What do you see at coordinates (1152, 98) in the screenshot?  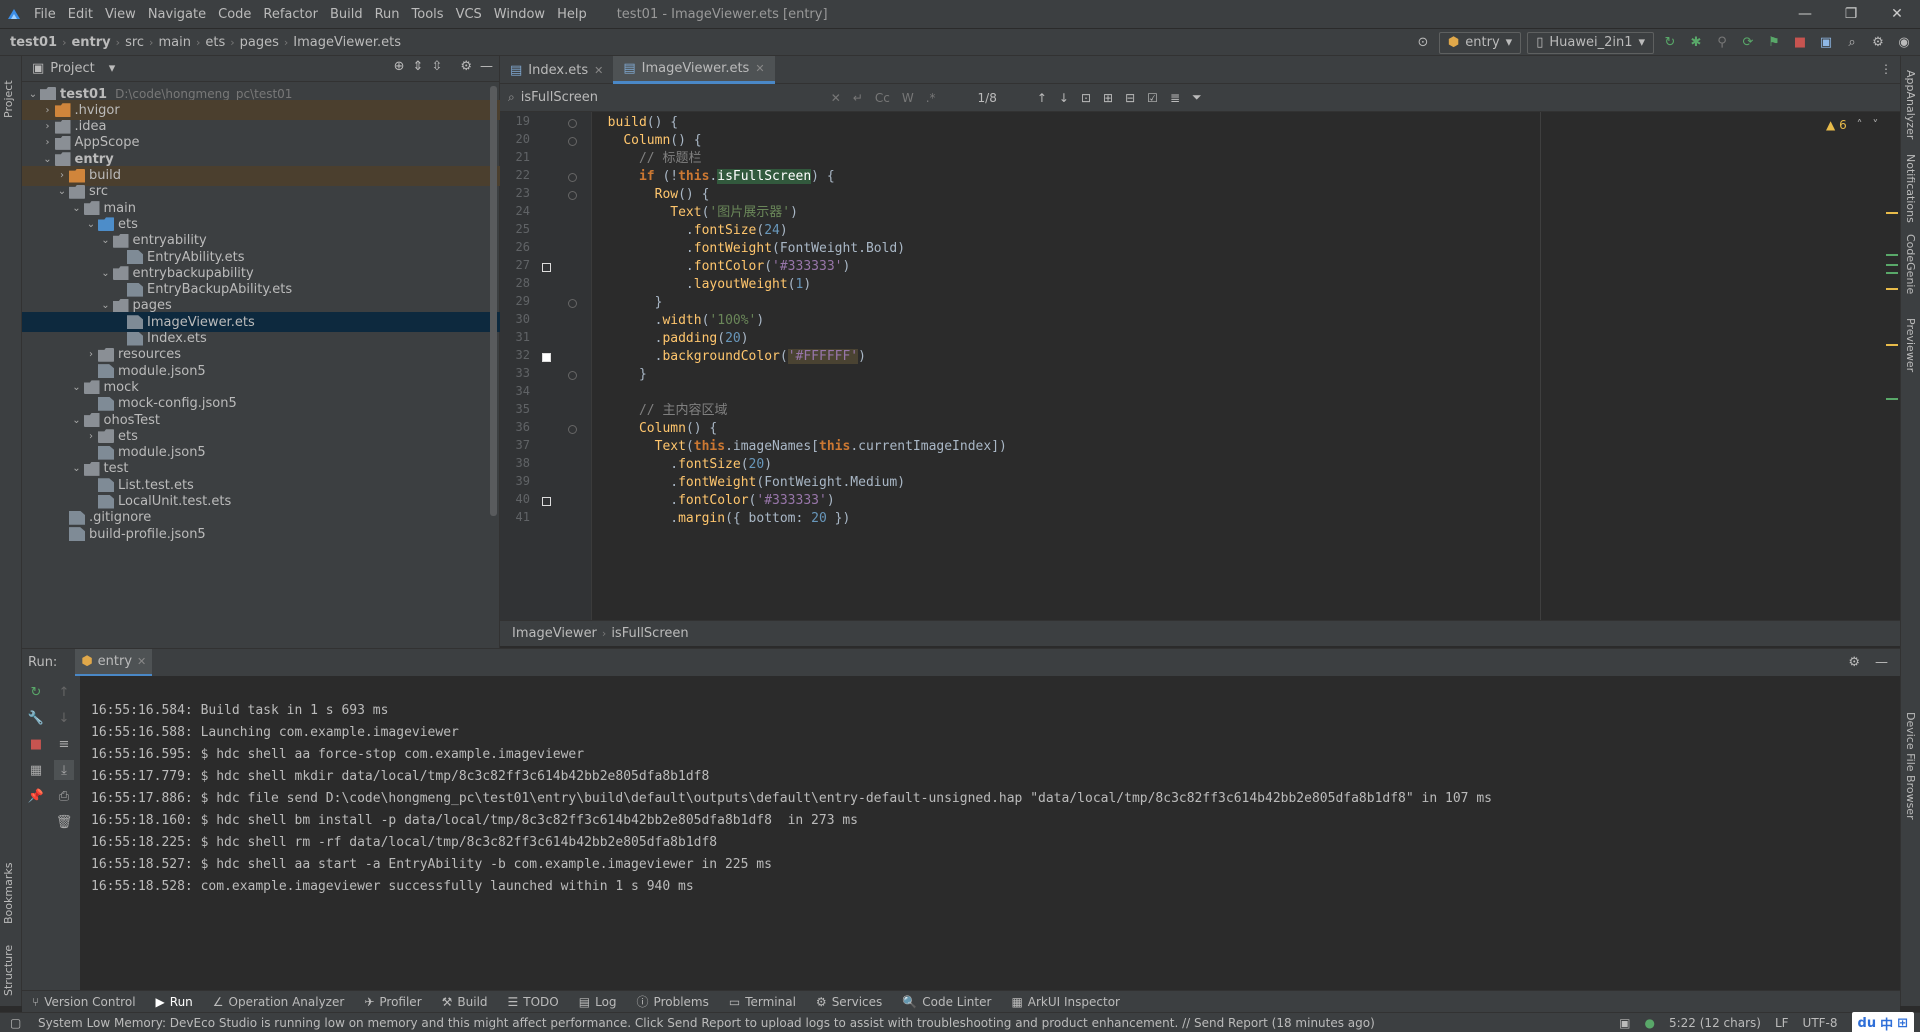 I see `select-all-icon: ☑` at bounding box center [1152, 98].